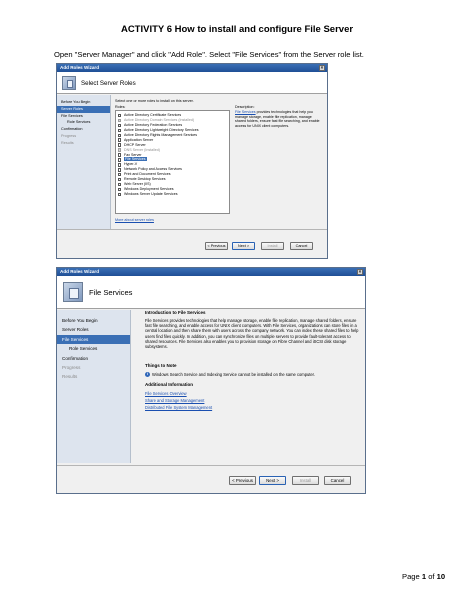 This screenshot has width=474, height=613. I want to click on link-dfs-management: Distributed File System Management, so click(178, 407).